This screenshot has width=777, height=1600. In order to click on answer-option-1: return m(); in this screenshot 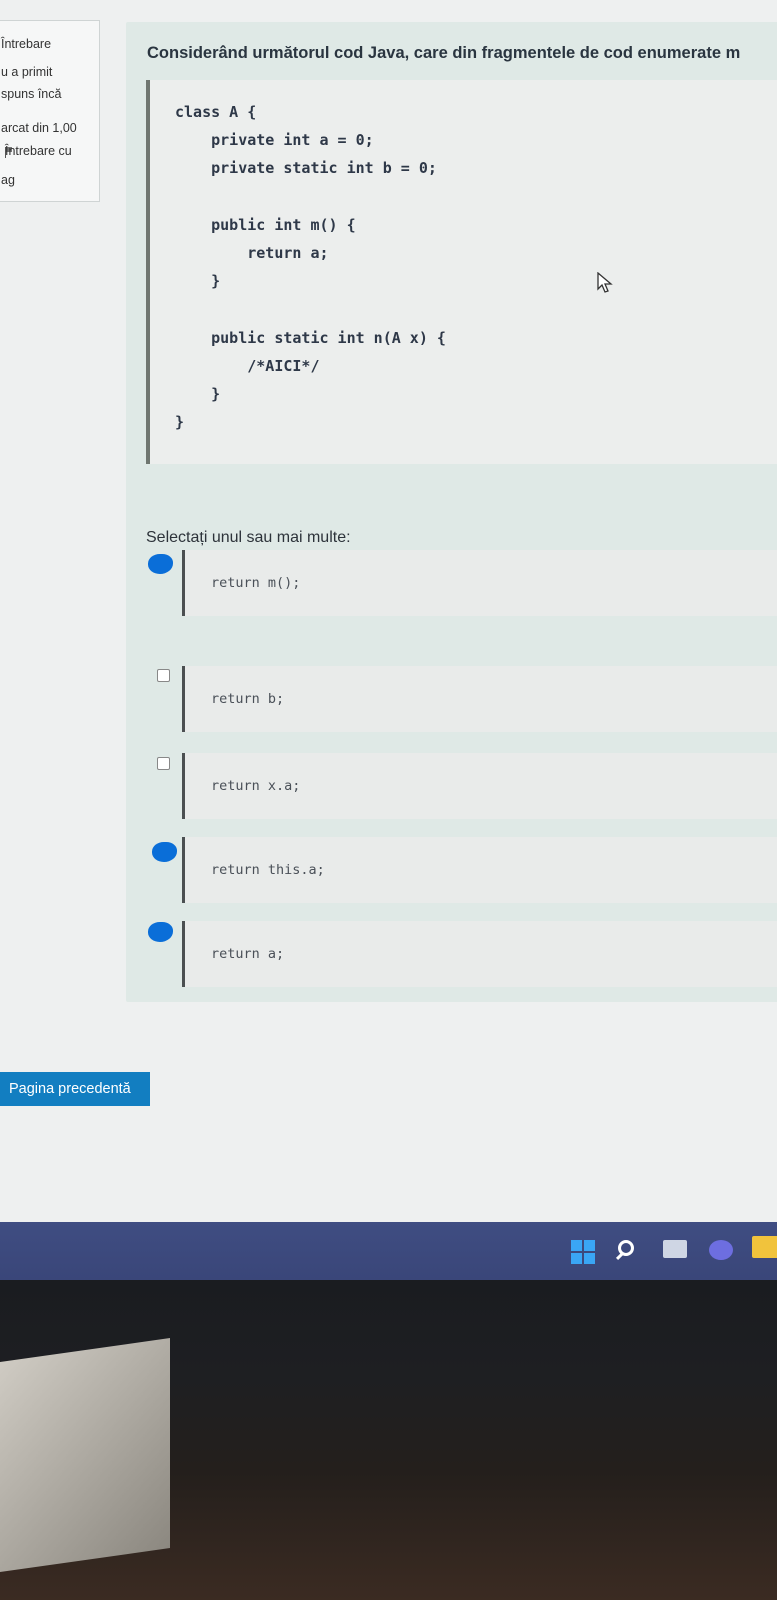, I will do `click(479, 583)`.